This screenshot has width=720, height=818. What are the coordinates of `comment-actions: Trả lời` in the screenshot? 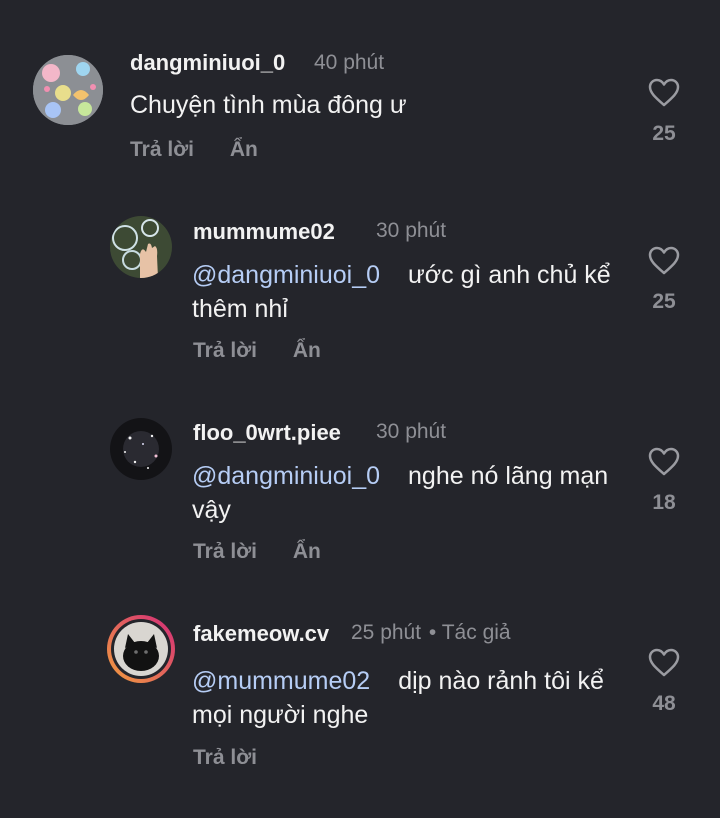 It's located at (240, 758).